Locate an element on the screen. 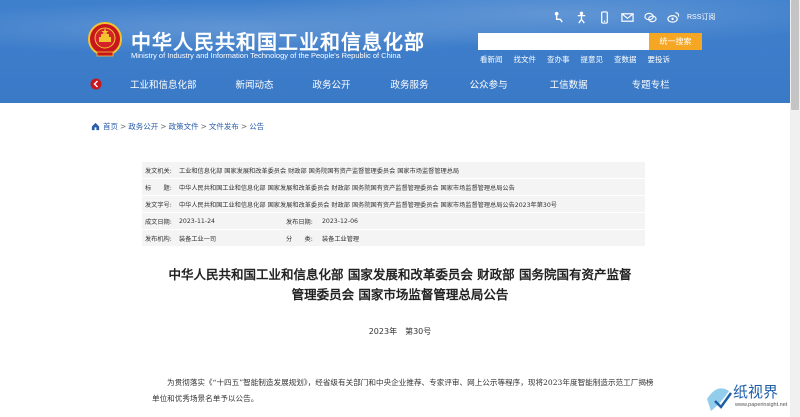 Image resolution: width=800 pixels, height=417 pixels. info-row-org: 发布机构: 装备工业一司 分 类: 装备工业管理 is located at coordinates (393, 238).